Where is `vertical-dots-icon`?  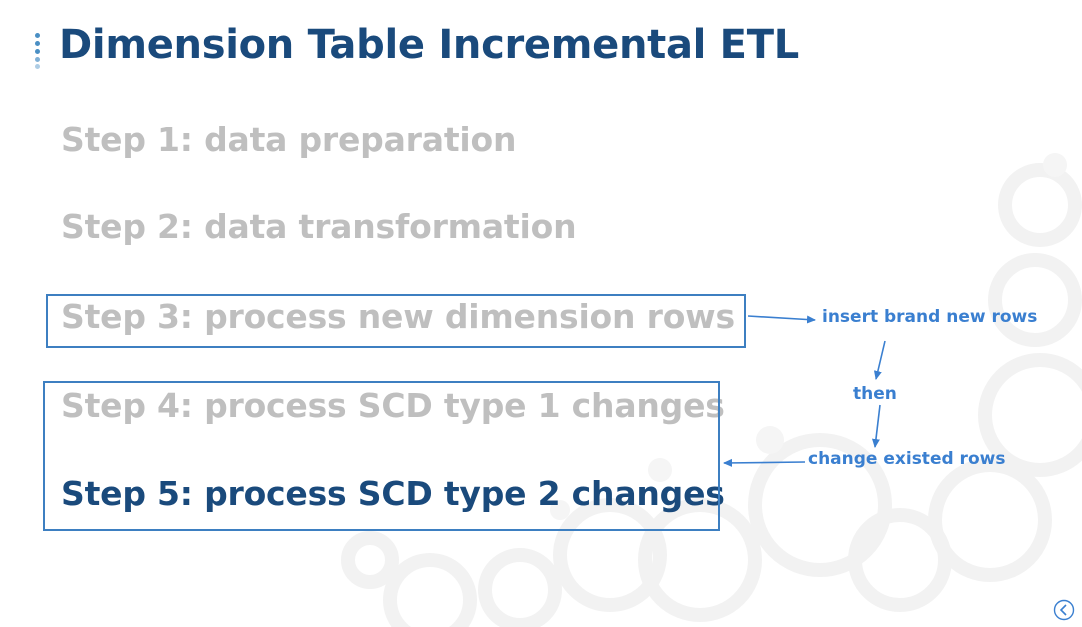
vertical-dots-icon is located at coordinates (38, 53).